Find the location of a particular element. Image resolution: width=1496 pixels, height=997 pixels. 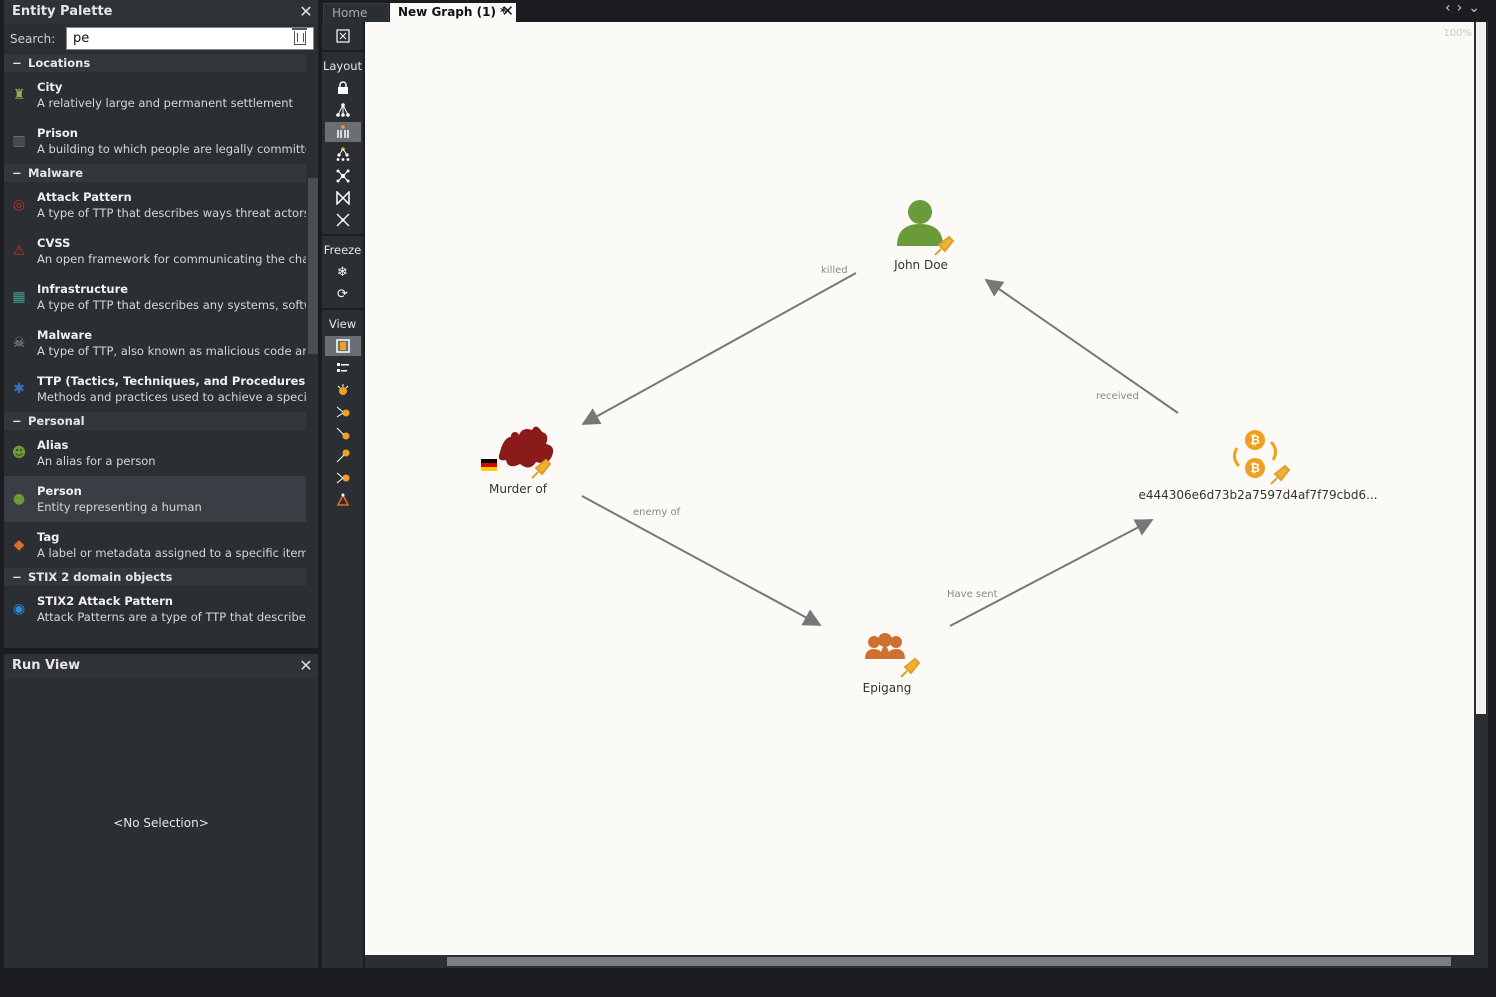

palette-item-description: Entity representing a human is located at coordinates (119, 507).